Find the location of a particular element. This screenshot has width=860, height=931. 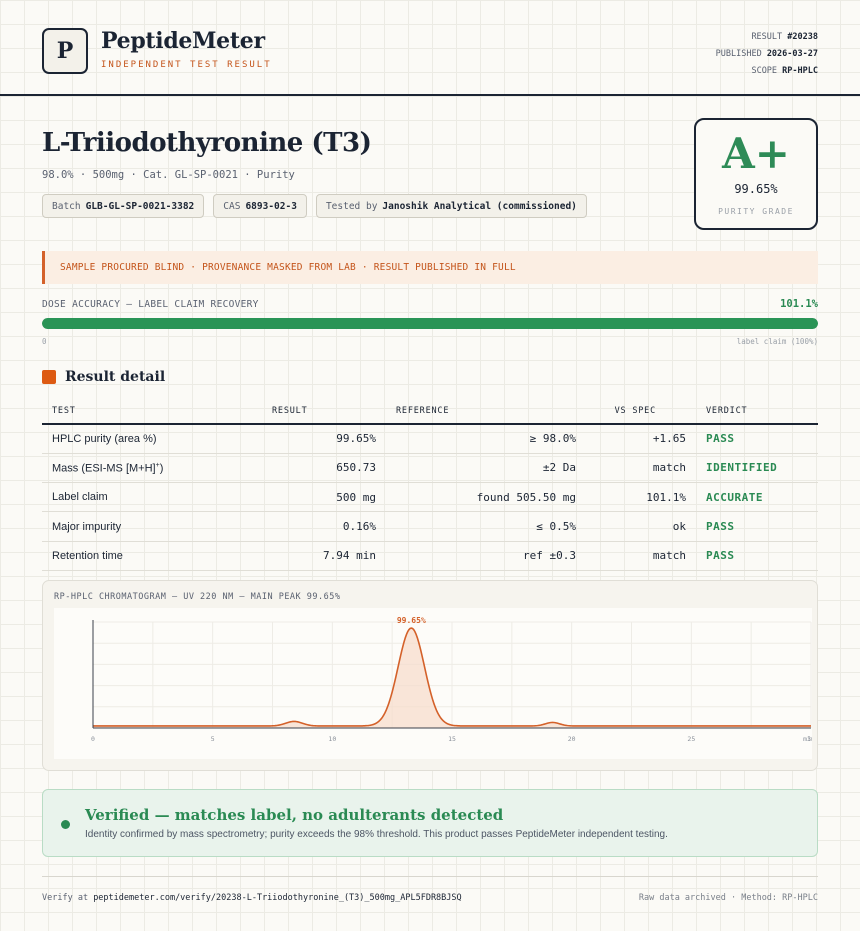

section-marker is located at coordinates (49, 377).